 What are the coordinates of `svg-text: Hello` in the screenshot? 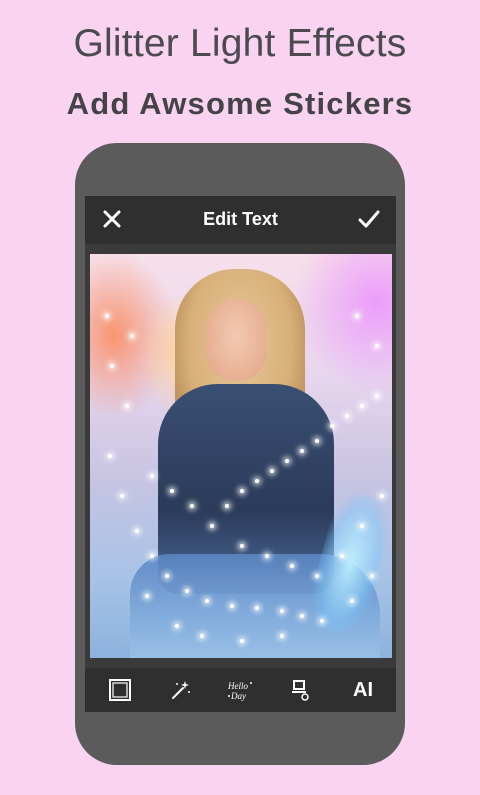 It's located at (237, 686).